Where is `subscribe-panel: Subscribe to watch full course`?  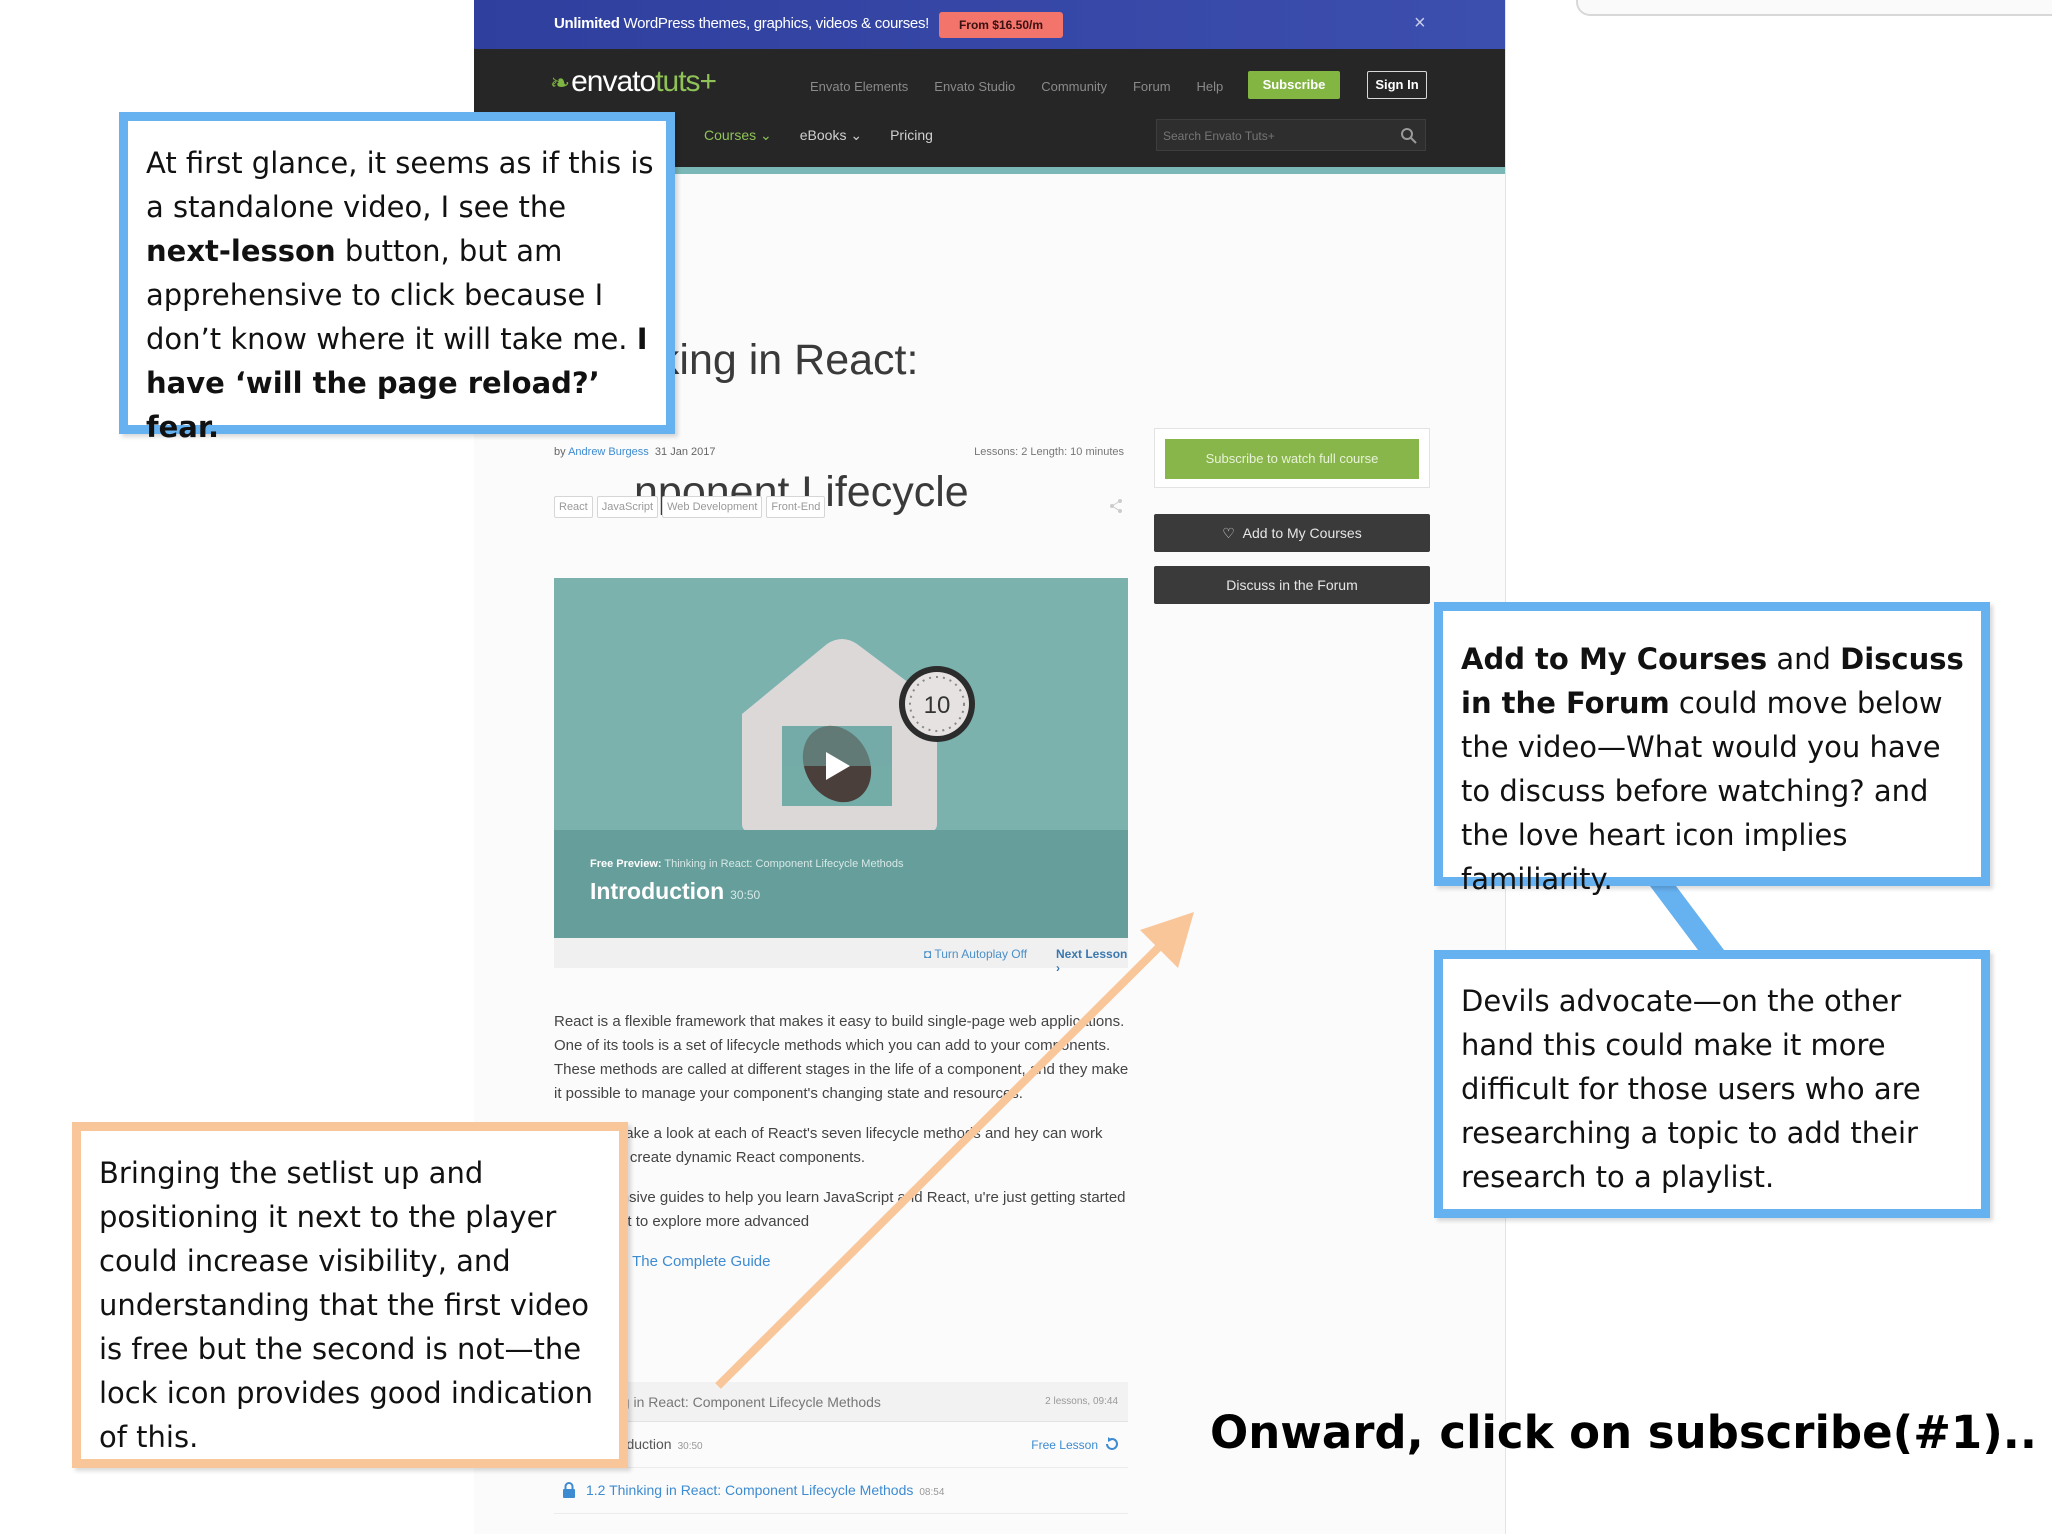 subscribe-panel: Subscribe to watch full course is located at coordinates (1292, 458).